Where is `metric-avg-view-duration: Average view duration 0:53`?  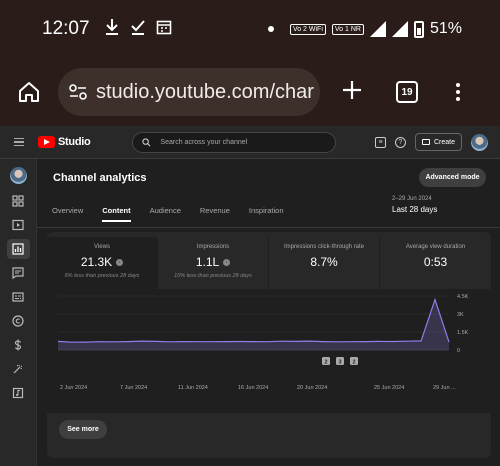
metric-avg-view-duration: Average view duration 0:53 is located at coordinates (435, 263).